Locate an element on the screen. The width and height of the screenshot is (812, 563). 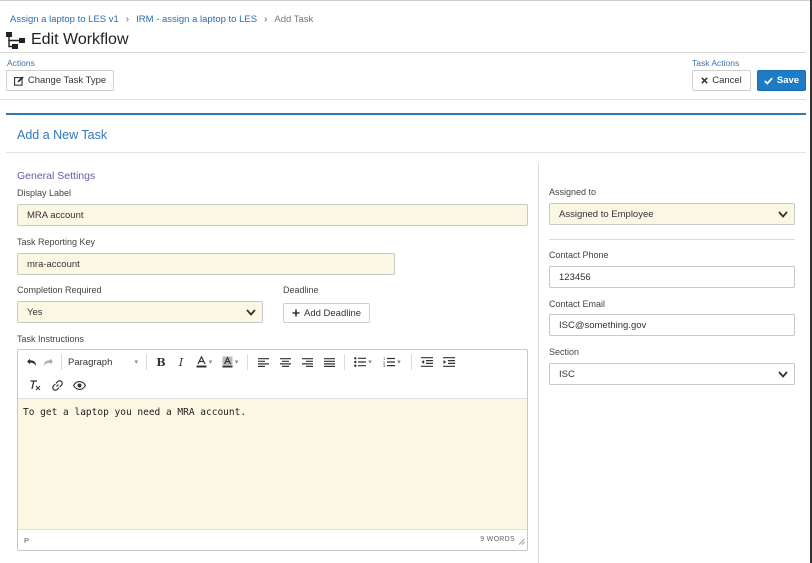
contact-email-value: ISC@something.gov is located at coordinates (603, 325).